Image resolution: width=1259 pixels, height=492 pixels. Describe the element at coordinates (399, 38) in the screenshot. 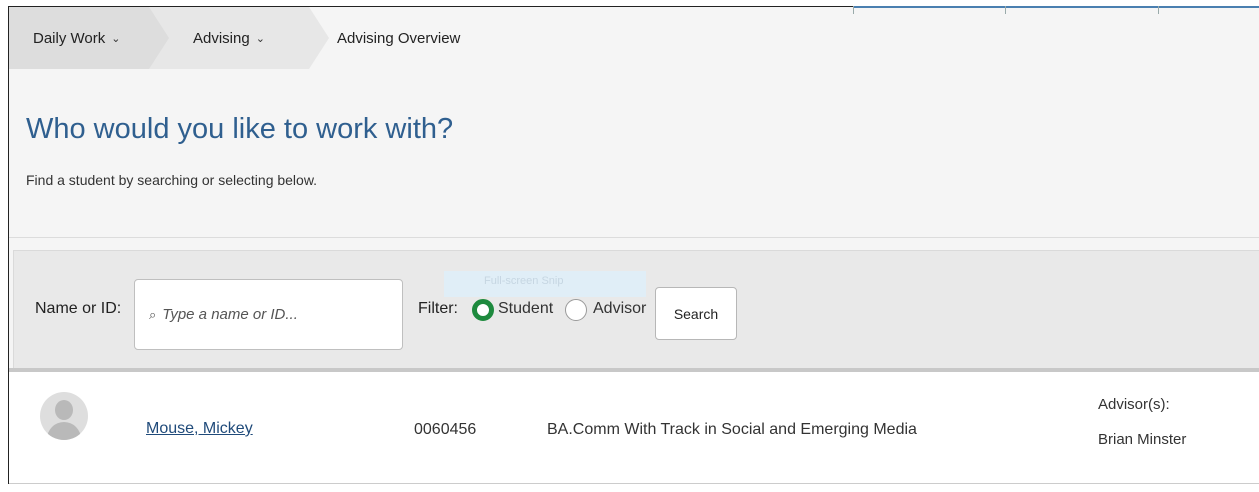

I see `breadcrumb-current-label: Advising Overview` at that location.